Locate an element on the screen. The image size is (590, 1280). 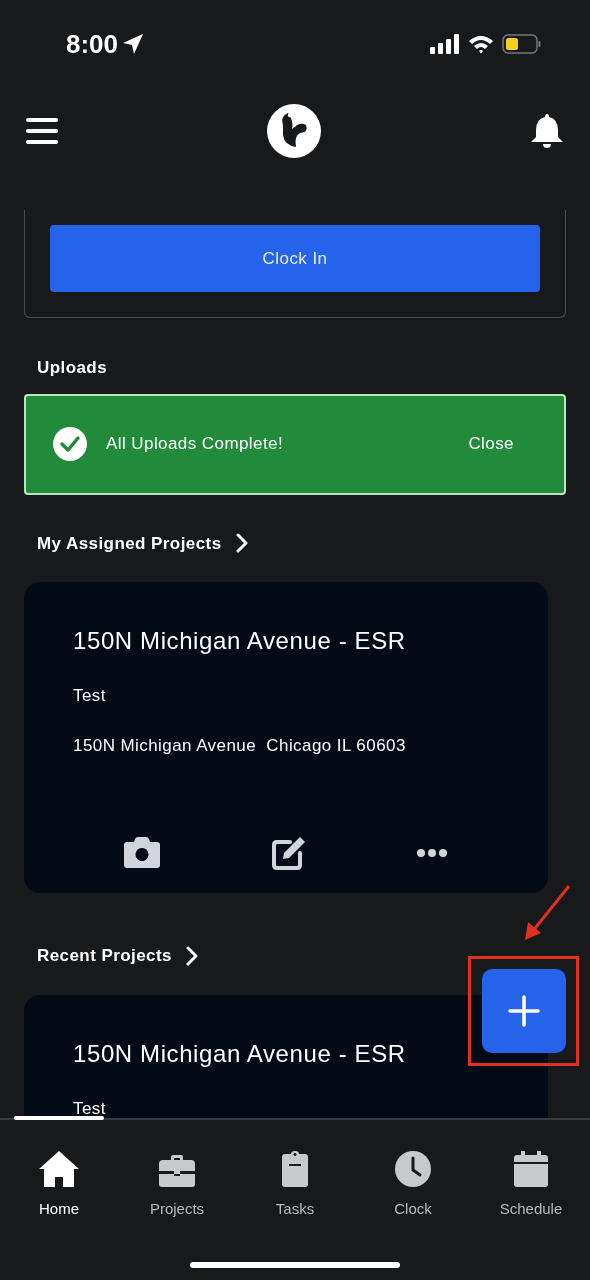
tab-item: Schedule is located at coordinates (531, 1180).